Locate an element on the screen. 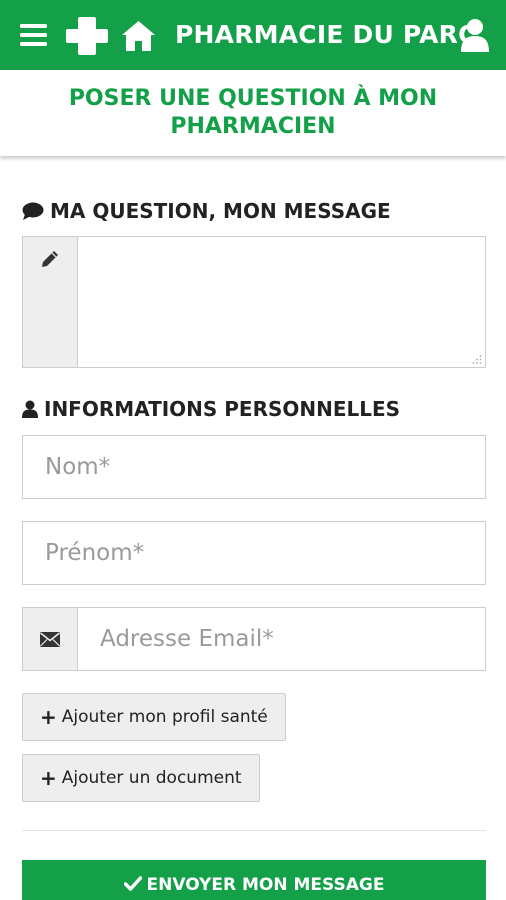 The width and height of the screenshot is (506, 900). question-section-heading: MA QUESTION, MON MESSAGE is located at coordinates (206, 211).